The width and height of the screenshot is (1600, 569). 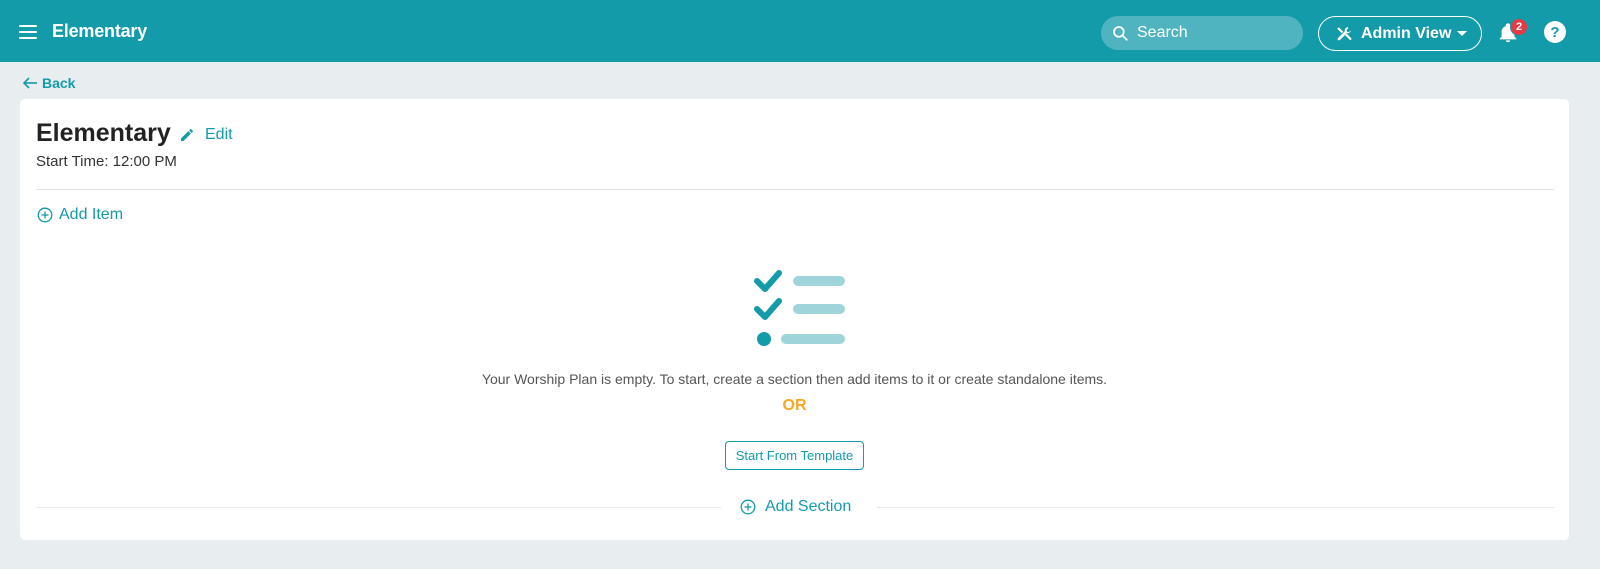 I want to click on add-section-button: Add Section, so click(x=795, y=507).